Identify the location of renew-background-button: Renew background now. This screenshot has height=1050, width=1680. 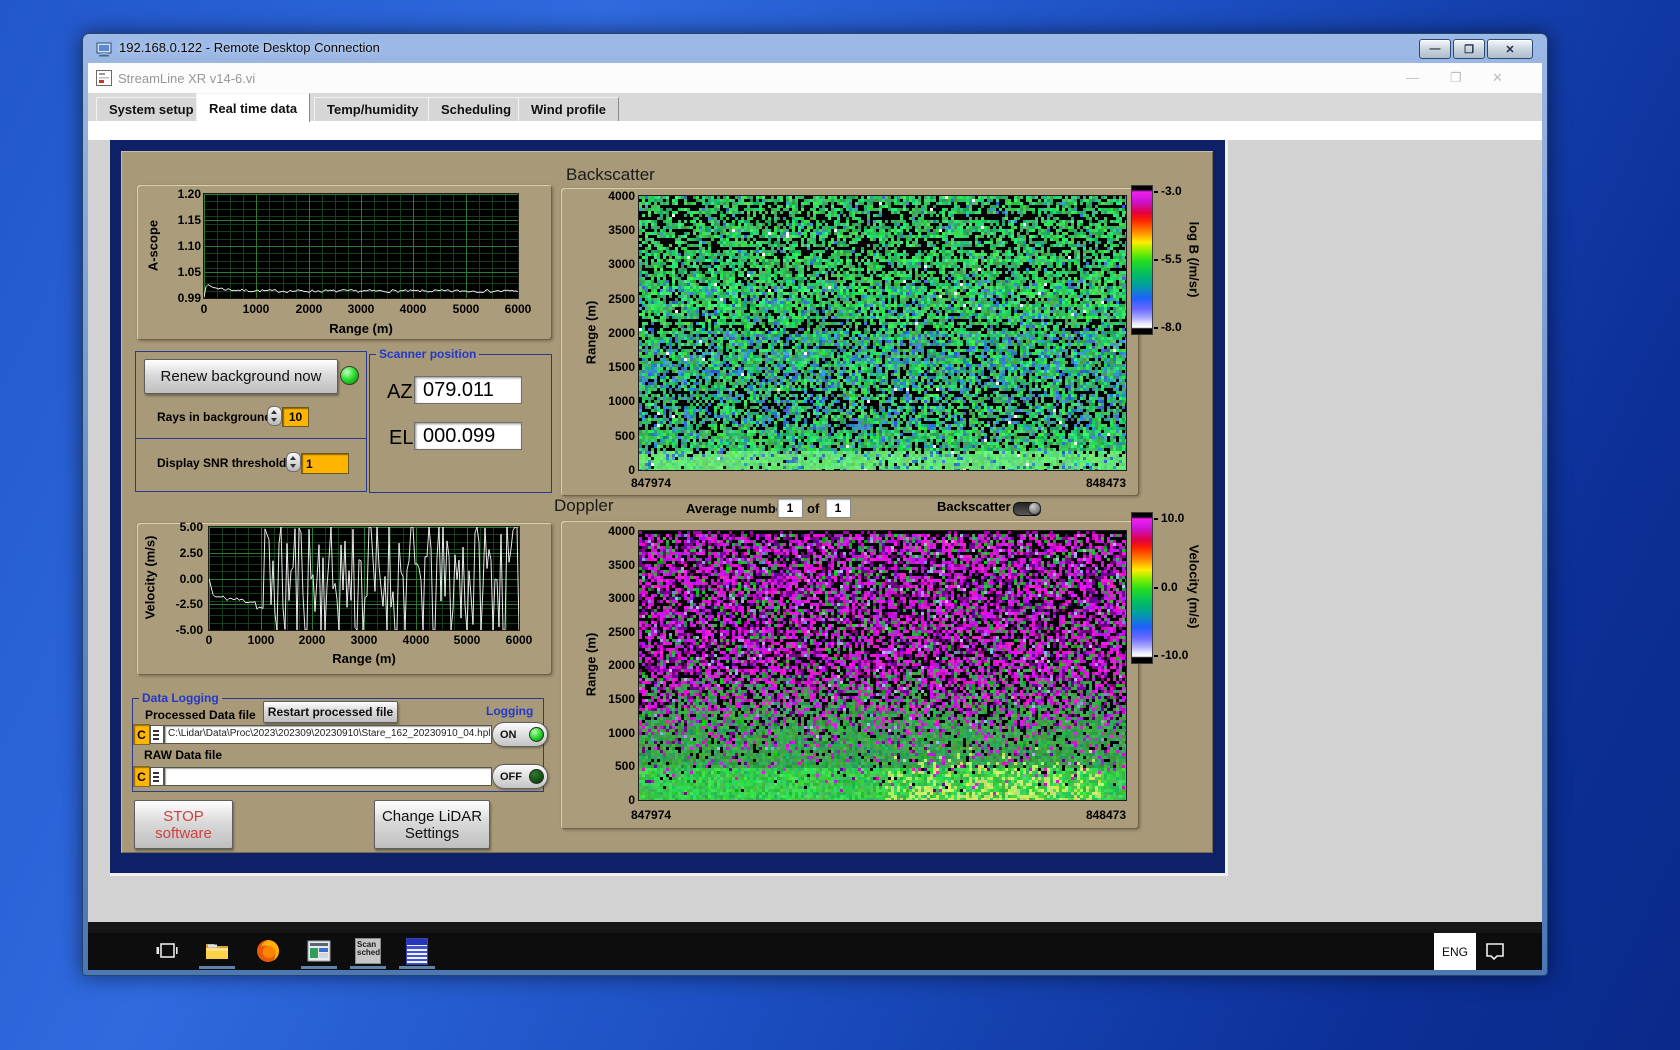
(241, 376).